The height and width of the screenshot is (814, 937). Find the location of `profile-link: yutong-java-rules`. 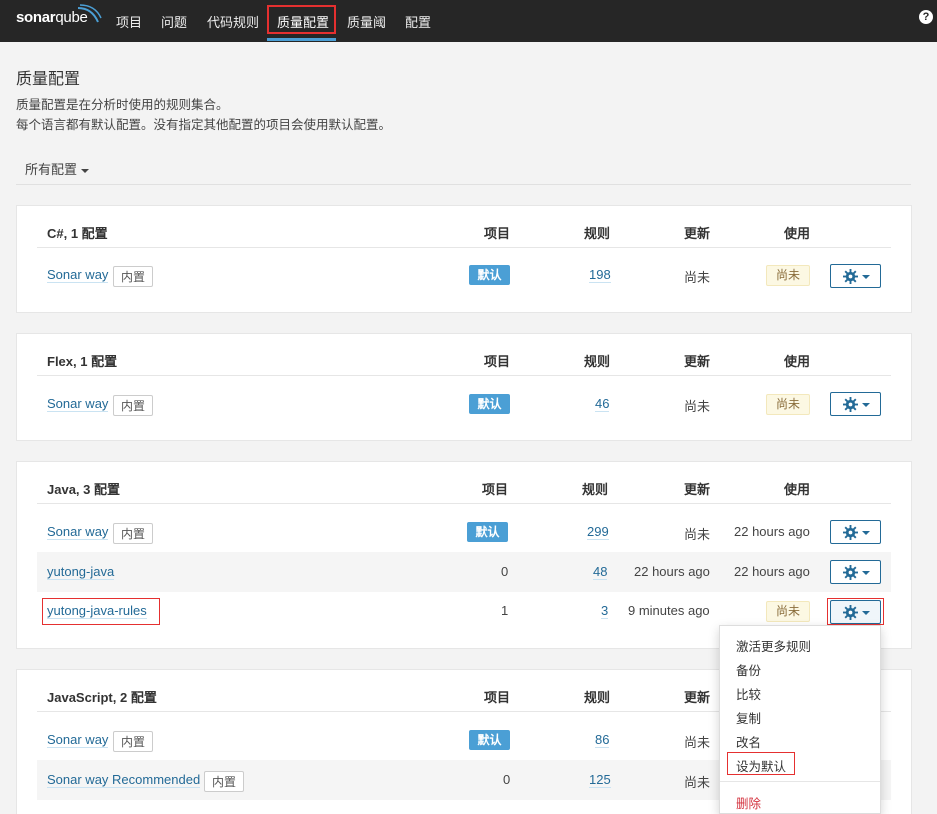

profile-link: yutong-java-rules is located at coordinates (97, 611).